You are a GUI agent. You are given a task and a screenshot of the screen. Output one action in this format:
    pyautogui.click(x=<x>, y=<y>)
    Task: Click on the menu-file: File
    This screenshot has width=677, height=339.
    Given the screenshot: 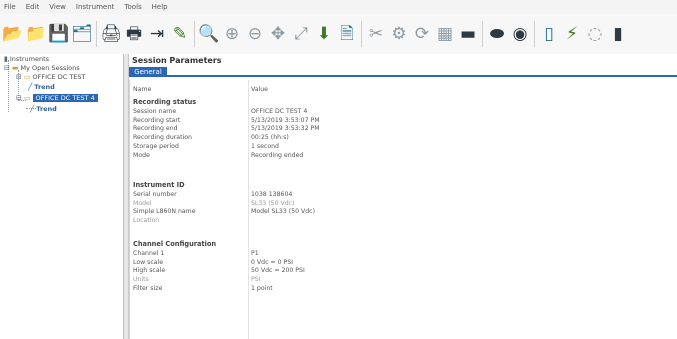 What is the action you would take?
    pyautogui.click(x=10, y=7)
    